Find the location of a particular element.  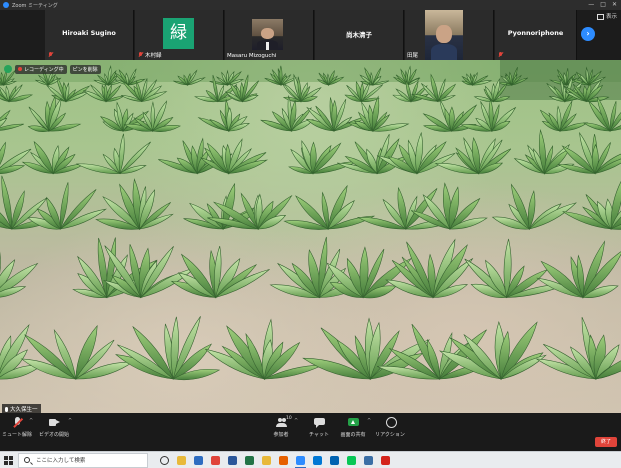

participant-tile: Masaru Mizoguchi is located at coordinates (269, 35).